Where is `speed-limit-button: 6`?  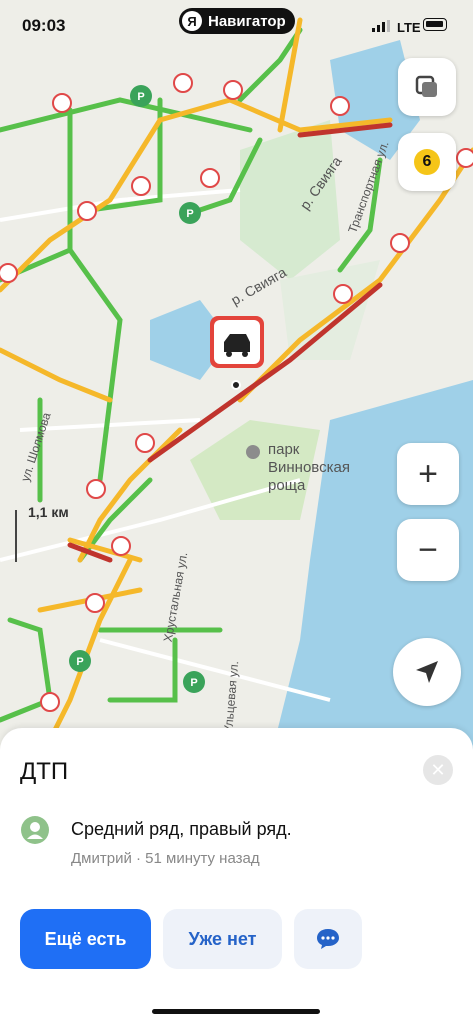
speed-limit-button: 6 is located at coordinates (427, 162).